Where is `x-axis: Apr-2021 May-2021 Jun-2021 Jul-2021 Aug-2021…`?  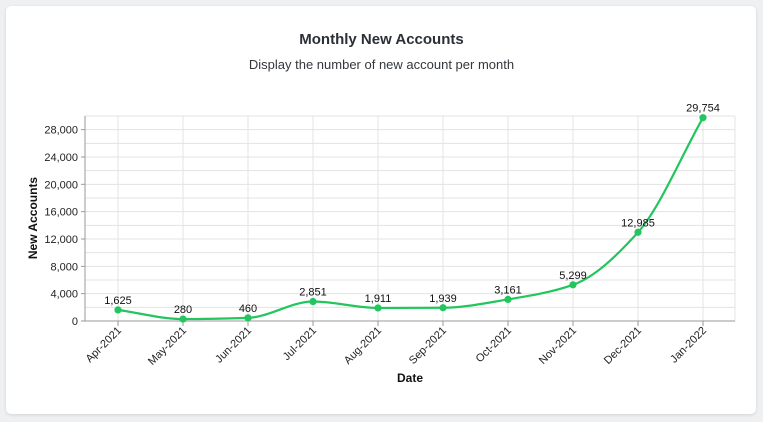
x-axis: Apr-2021 May-2021 Jun-2021 Jul-2021 Aug-2021… is located at coordinates (409, 344).